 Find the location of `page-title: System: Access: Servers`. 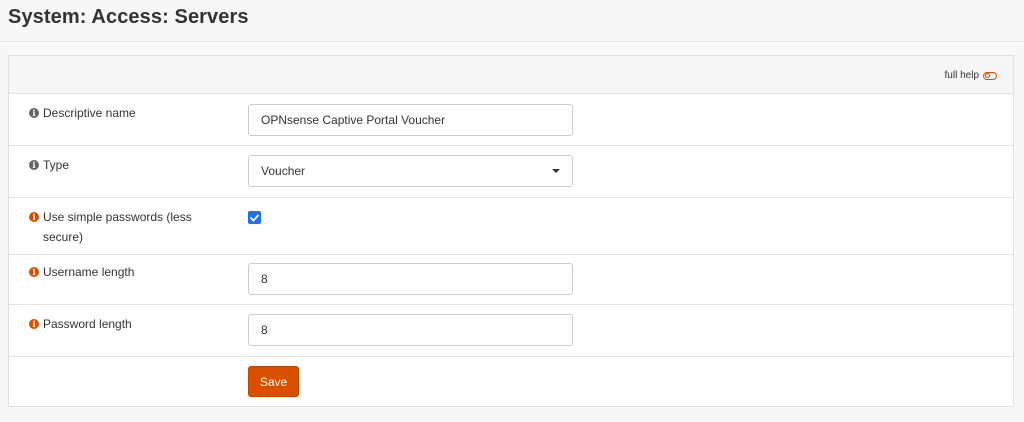

page-title: System: Access: Servers is located at coordinates (128, 17).